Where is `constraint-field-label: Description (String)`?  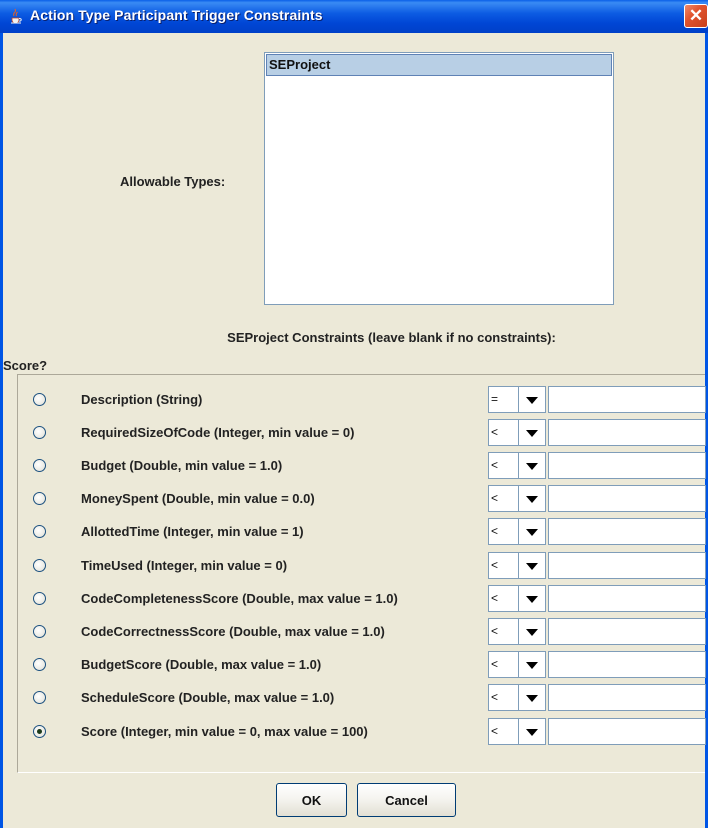 constraint-field-label: Description (String) is located at coordinates (142, 399).